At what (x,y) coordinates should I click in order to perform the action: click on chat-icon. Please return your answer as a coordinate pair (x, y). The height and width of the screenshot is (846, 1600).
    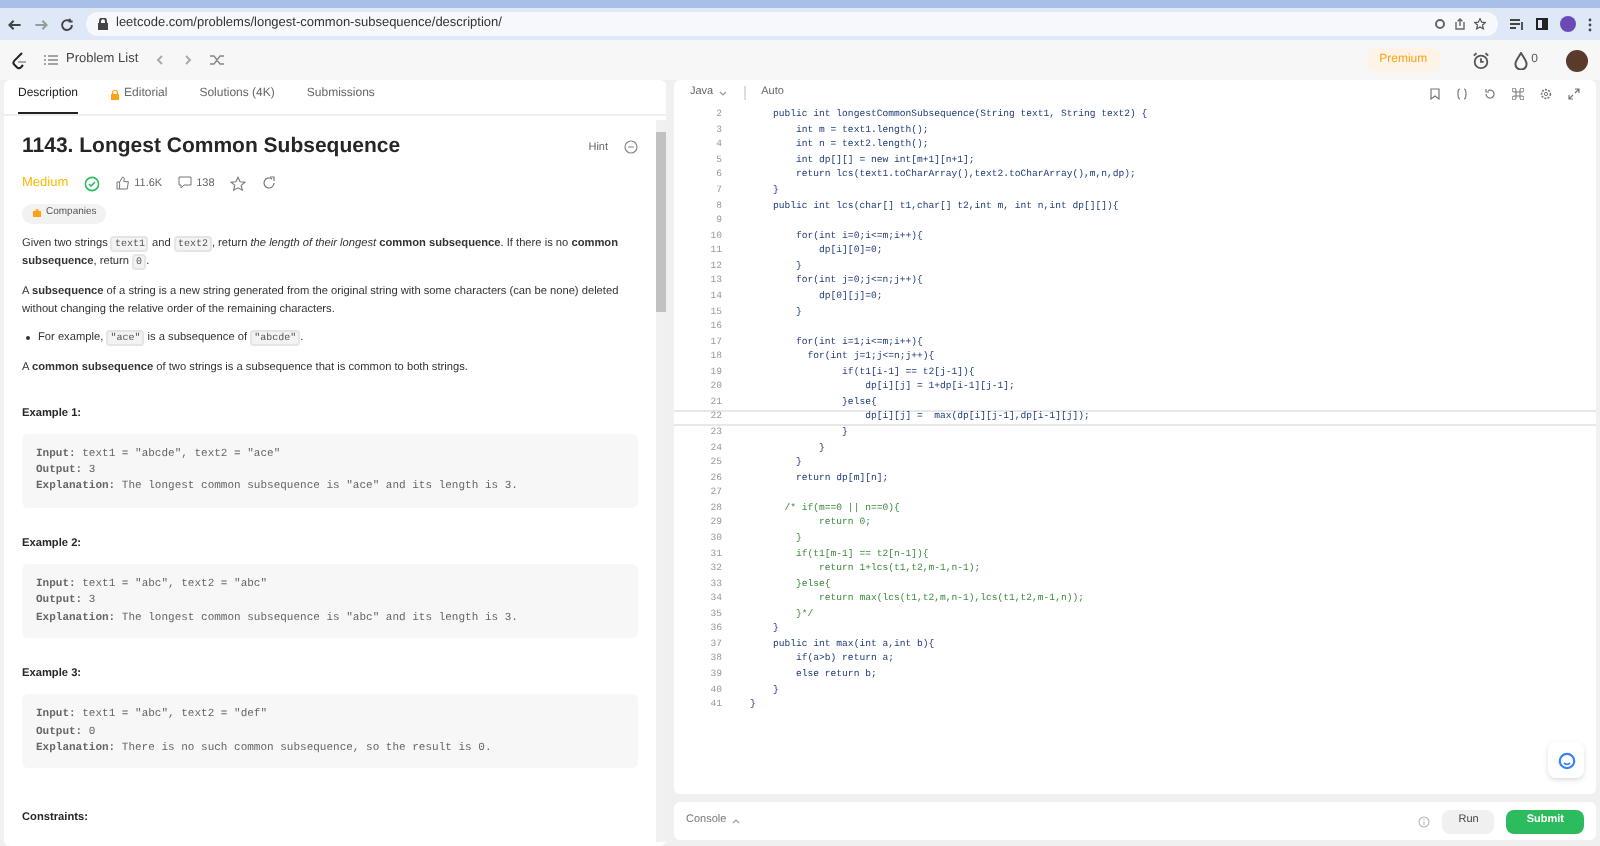
    Looking at the image, I should click on (1566, 760).